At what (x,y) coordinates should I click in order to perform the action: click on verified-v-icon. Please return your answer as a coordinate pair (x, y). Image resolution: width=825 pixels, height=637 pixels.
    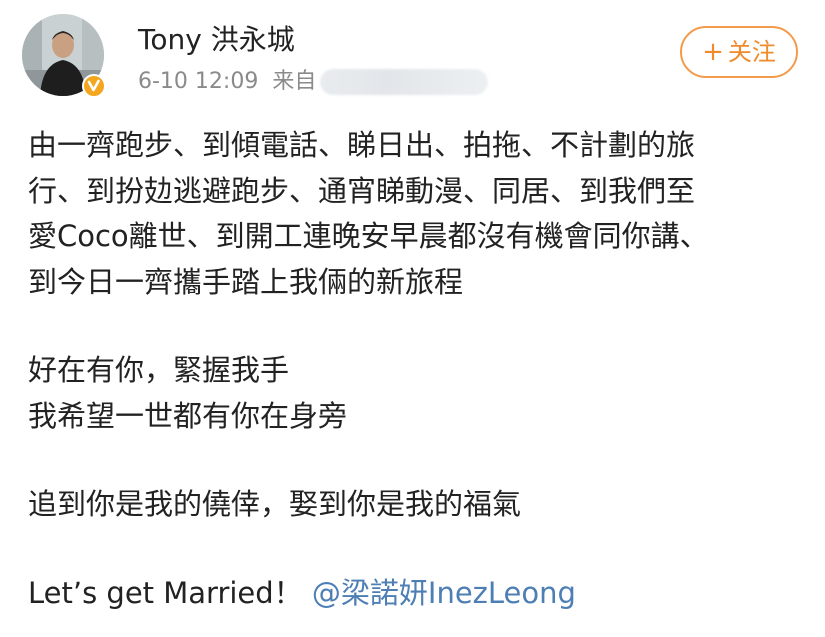
    Looking at the image, I should click on (94, 86).